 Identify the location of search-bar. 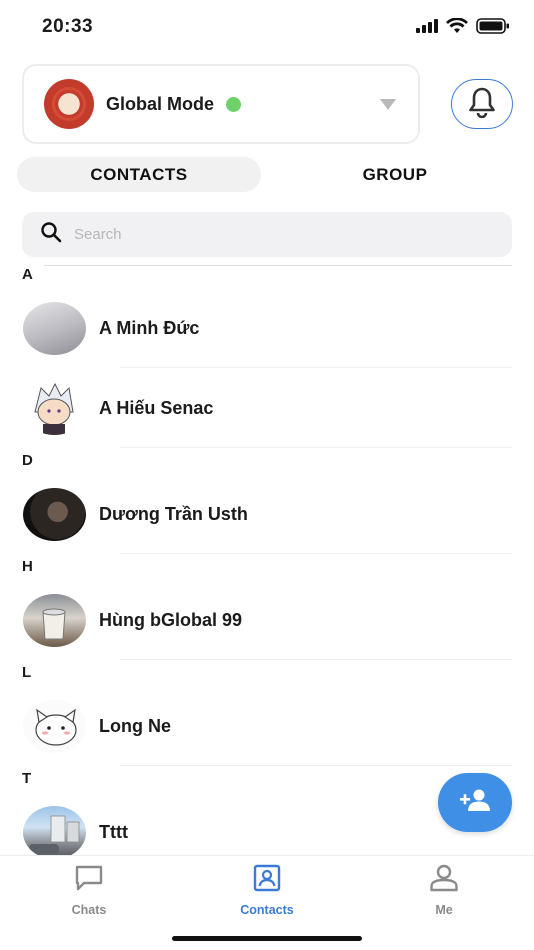
(267, 234).